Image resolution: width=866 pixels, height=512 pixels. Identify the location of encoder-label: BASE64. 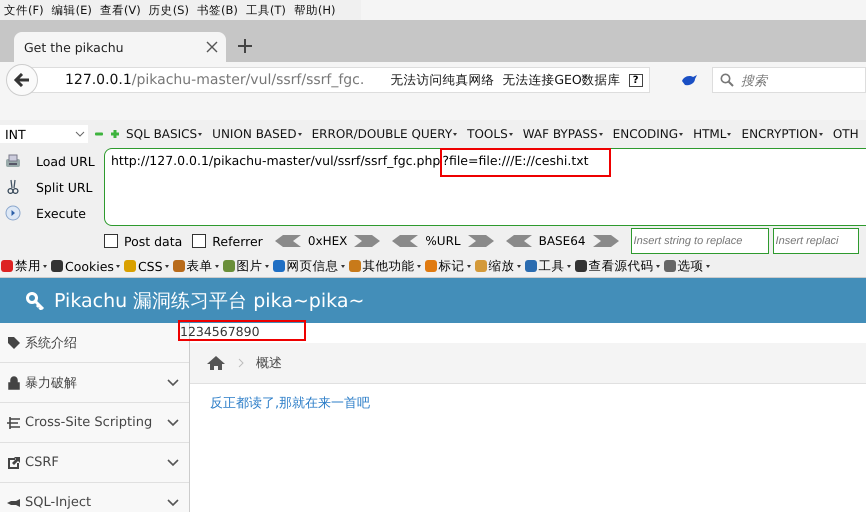
(562, 241).